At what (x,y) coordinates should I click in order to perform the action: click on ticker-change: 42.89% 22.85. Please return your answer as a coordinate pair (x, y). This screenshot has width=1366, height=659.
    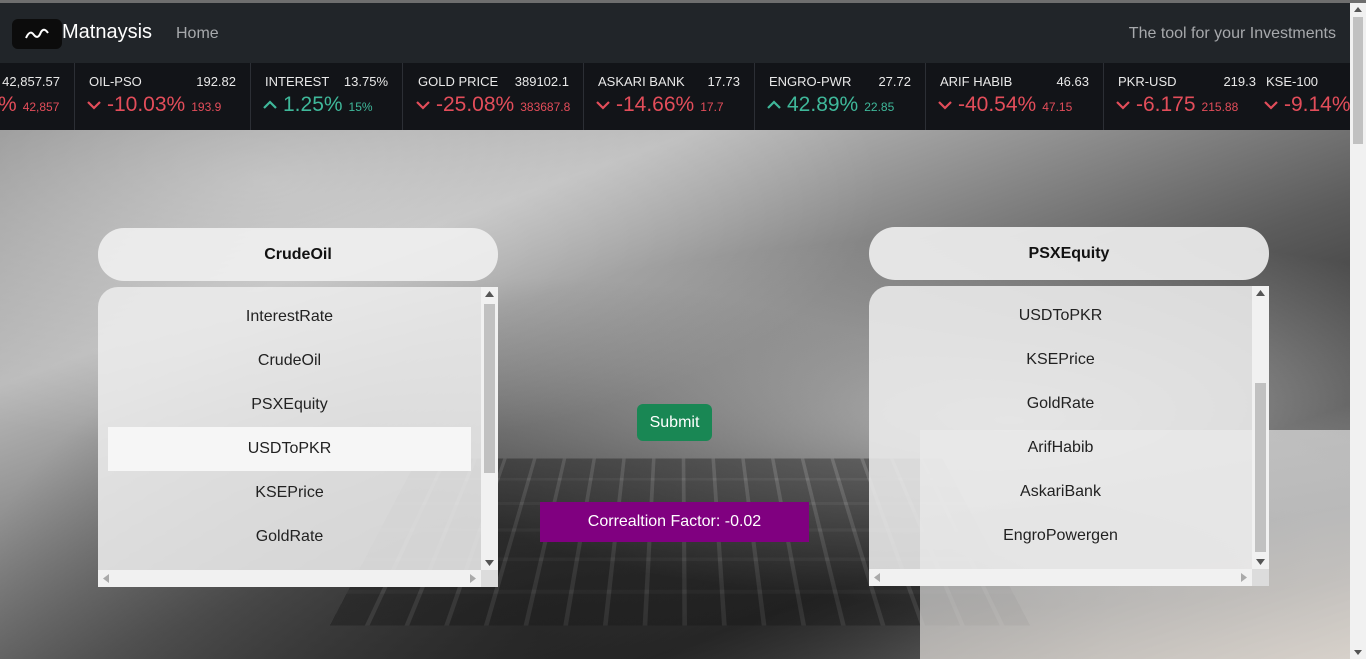
    Looking at the image, I should click on (830, 105).